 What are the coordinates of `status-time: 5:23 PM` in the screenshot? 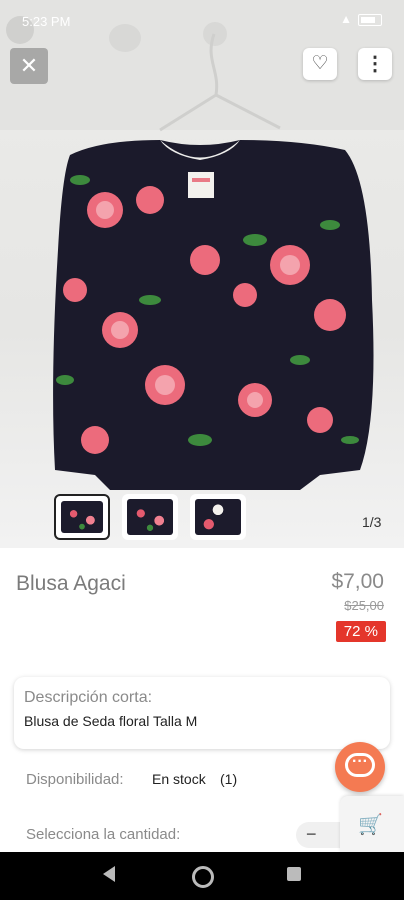 It's located at (46, 21).